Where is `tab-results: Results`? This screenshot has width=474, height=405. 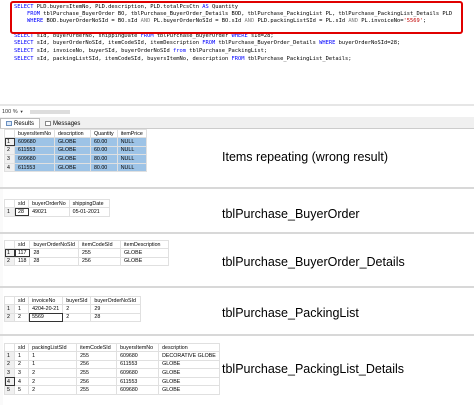
tab-results: Results is located at coordinates (20, 123).